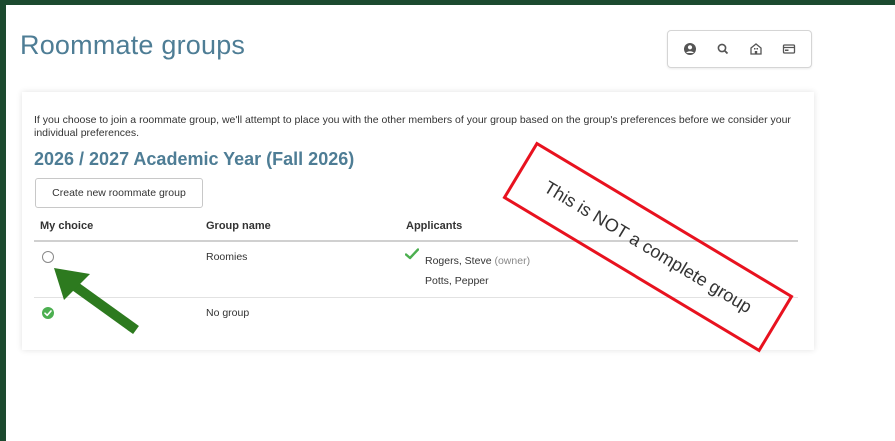 This screenshot has height=441, width=895. I want to click on column-header-applicants: Applicants, so click(434, 226).